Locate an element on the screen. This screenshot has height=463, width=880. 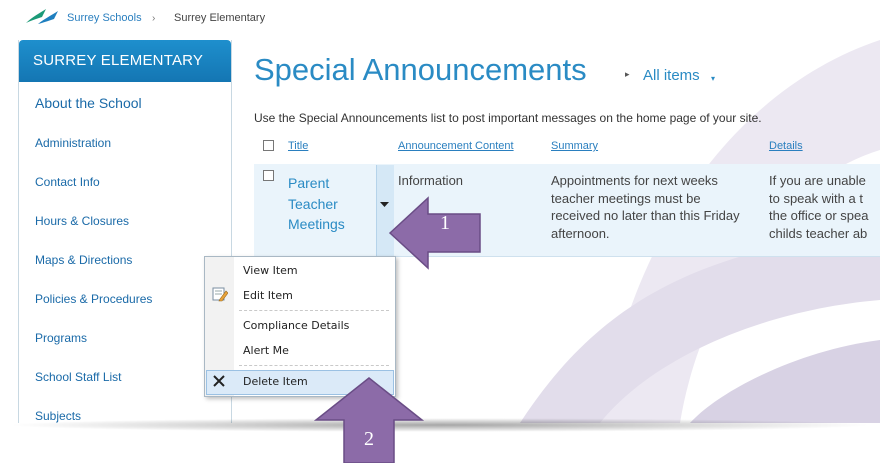
menu-item-view-item: View Item is located at coordinates (270, 270).